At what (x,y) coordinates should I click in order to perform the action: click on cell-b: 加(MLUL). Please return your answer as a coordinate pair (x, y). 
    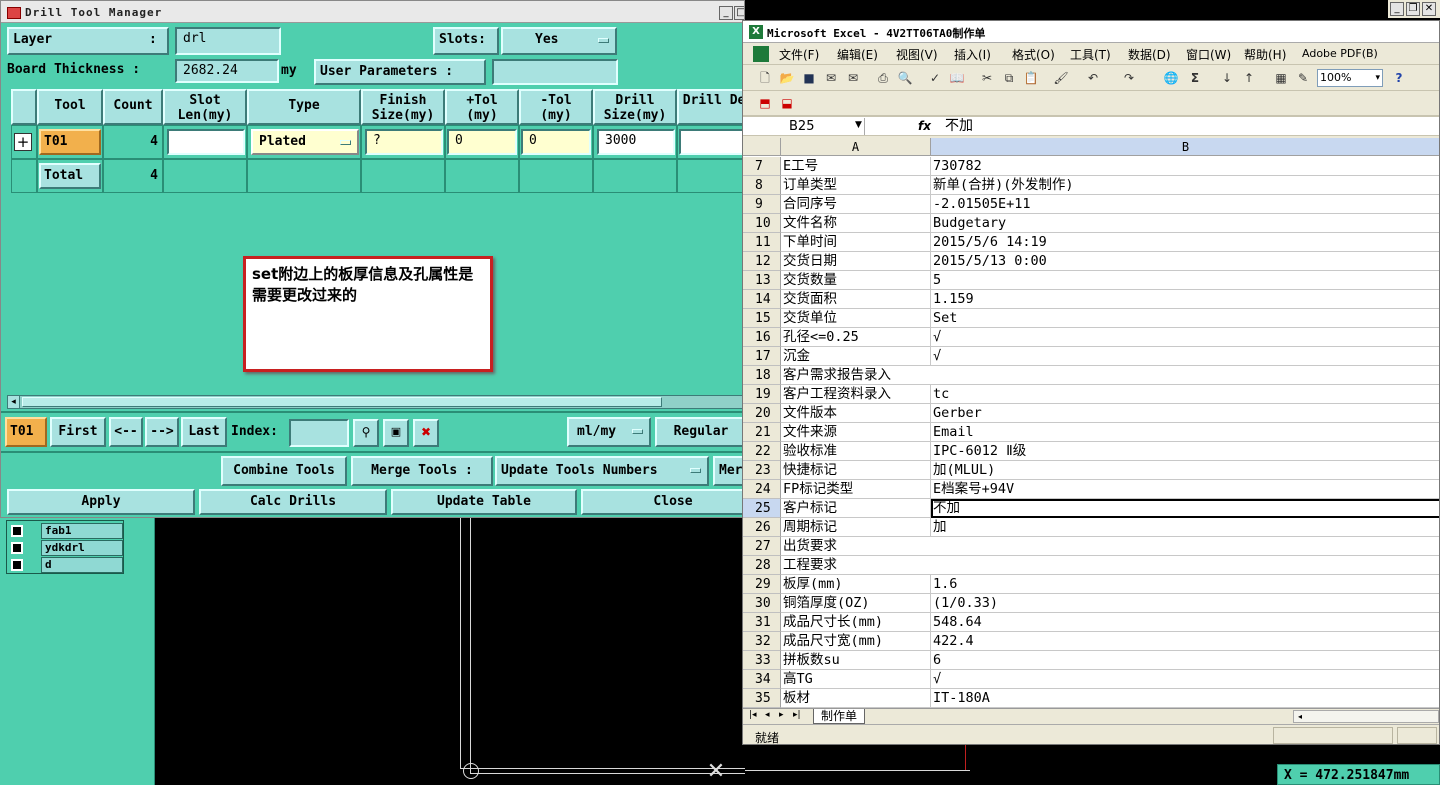
    Looking at the image, I should click on (1185, 470).